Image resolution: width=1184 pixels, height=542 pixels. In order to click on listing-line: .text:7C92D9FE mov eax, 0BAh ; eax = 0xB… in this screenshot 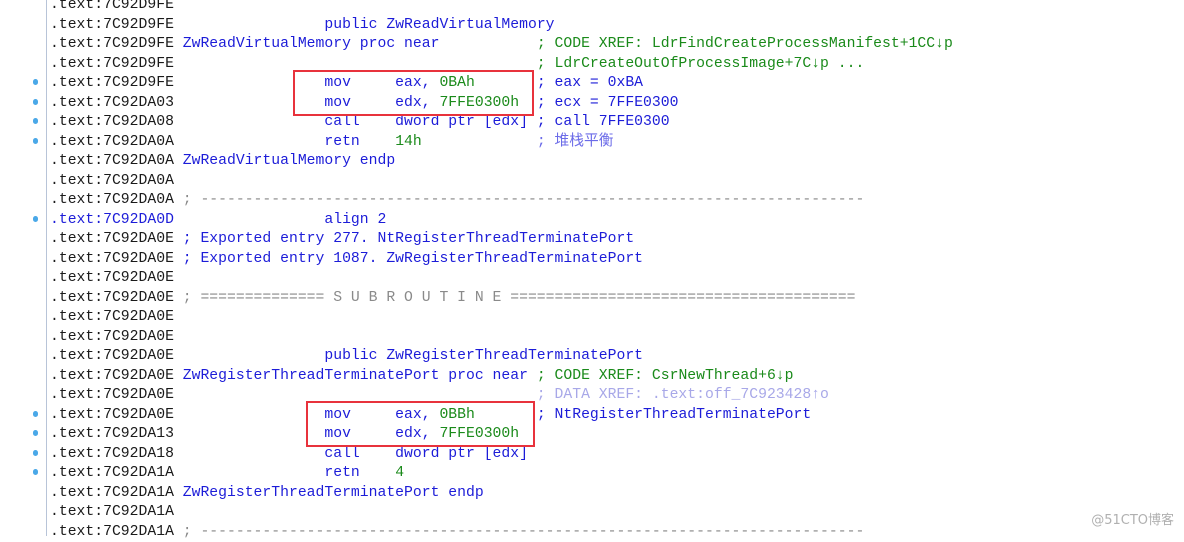, I will do `click(592, 84)`.